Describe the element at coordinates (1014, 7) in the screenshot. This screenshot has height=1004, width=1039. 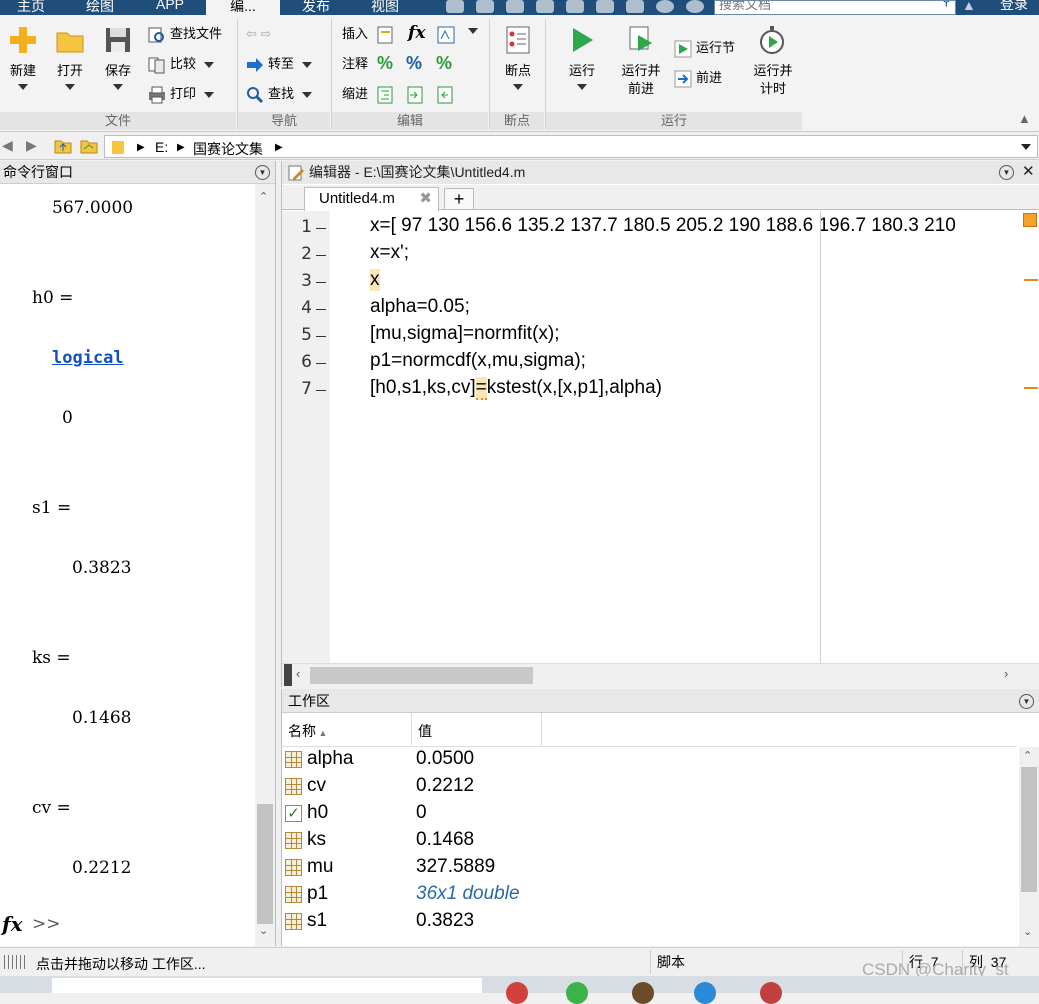
I see `login-link: 登录` at that location.